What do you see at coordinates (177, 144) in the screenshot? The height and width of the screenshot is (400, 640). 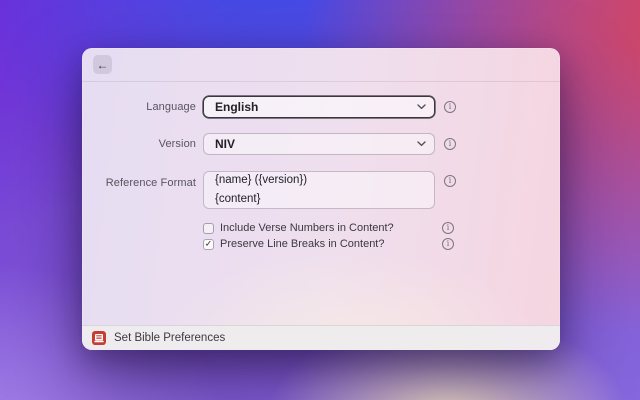 I see `version-label: Version` at bounding box center [177, 144].